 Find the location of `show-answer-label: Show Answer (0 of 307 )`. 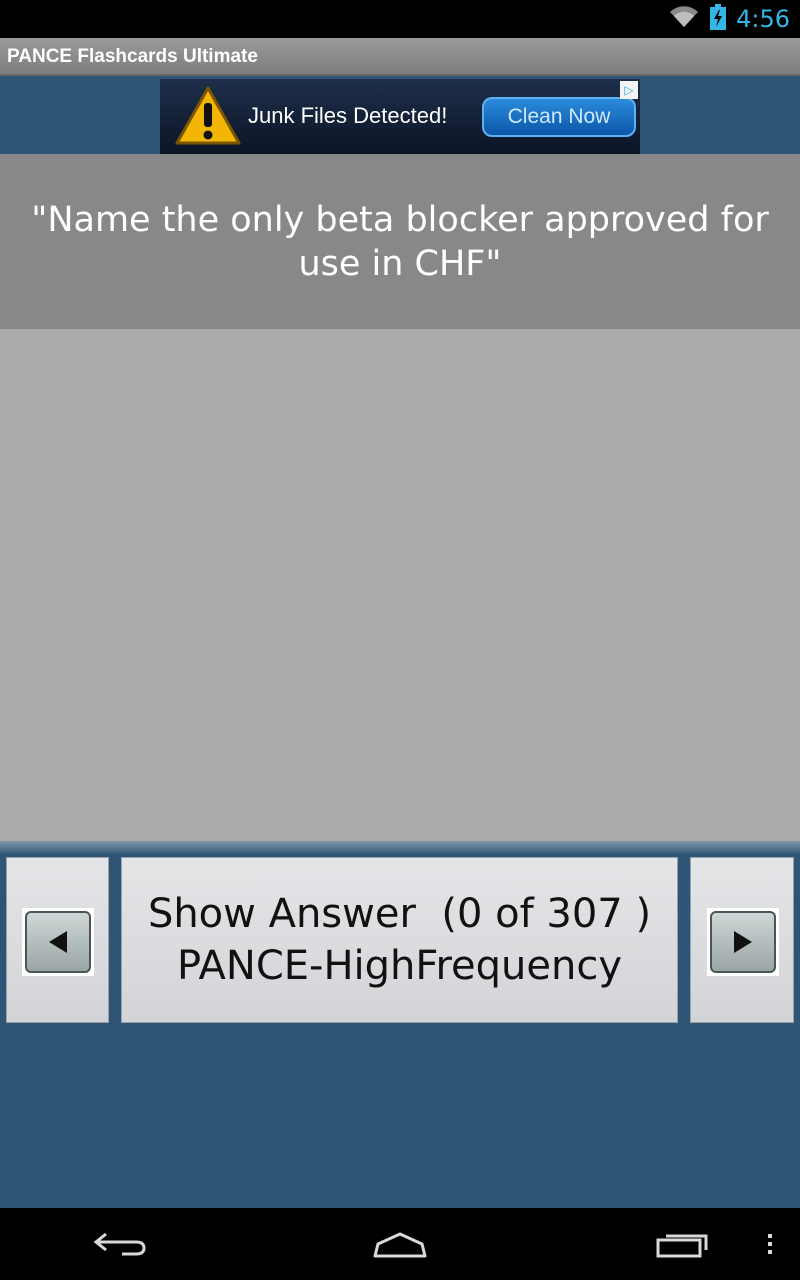

show-answer-label: Show Answer (0 of 307 ) is located at coordinates (399, 914).